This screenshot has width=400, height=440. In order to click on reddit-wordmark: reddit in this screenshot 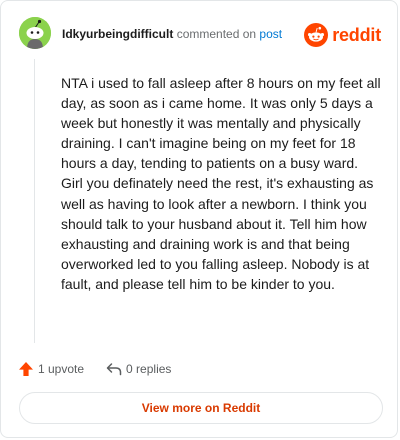, I will do `click(356, 34)`.